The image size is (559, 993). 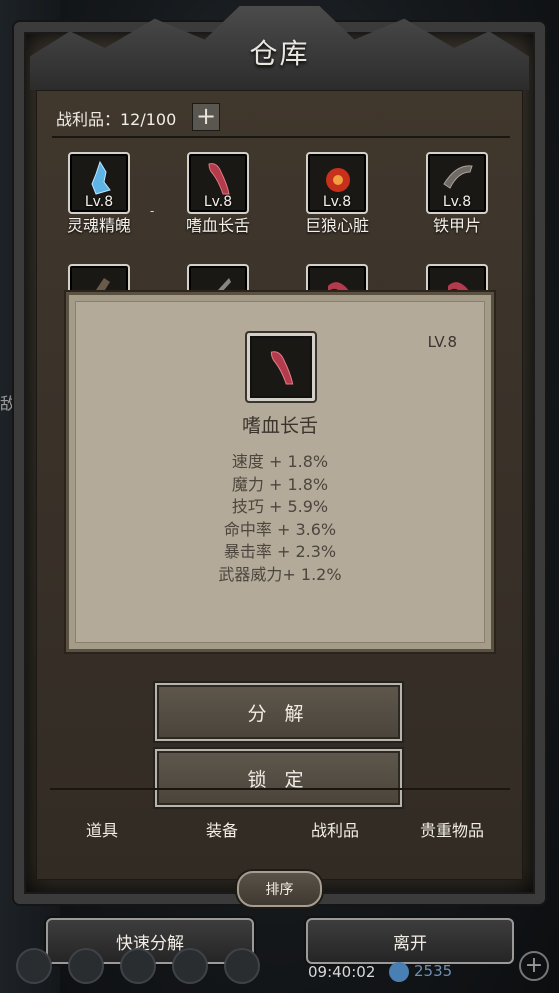 What do you see at coordinates (278, 712) in the screenshot?
I see `decompose-button: 分 解` at bounding box center [278, 712].